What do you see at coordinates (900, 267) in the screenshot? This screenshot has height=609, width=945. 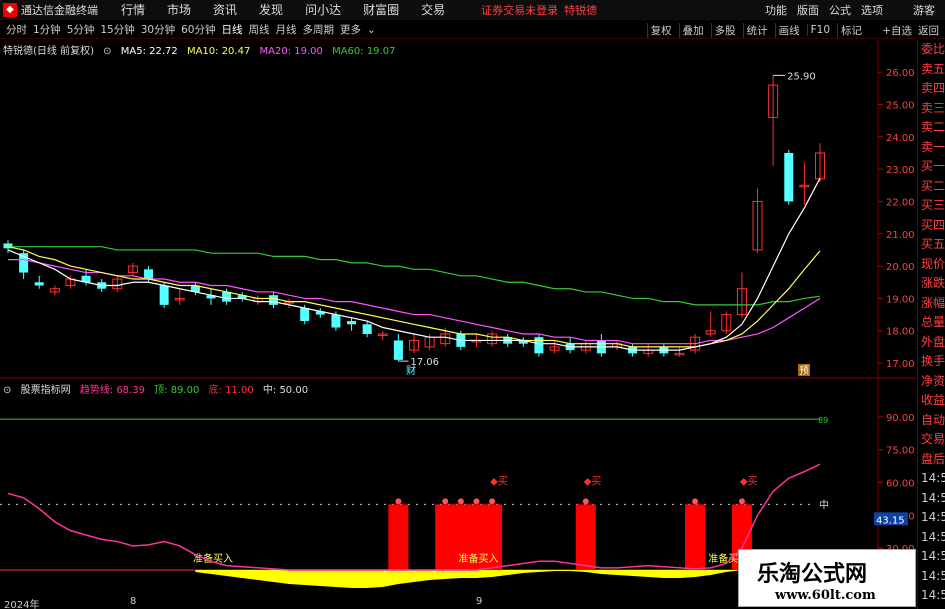 I see `price-tick-label: 20.00` at bounding box center [900, 267].